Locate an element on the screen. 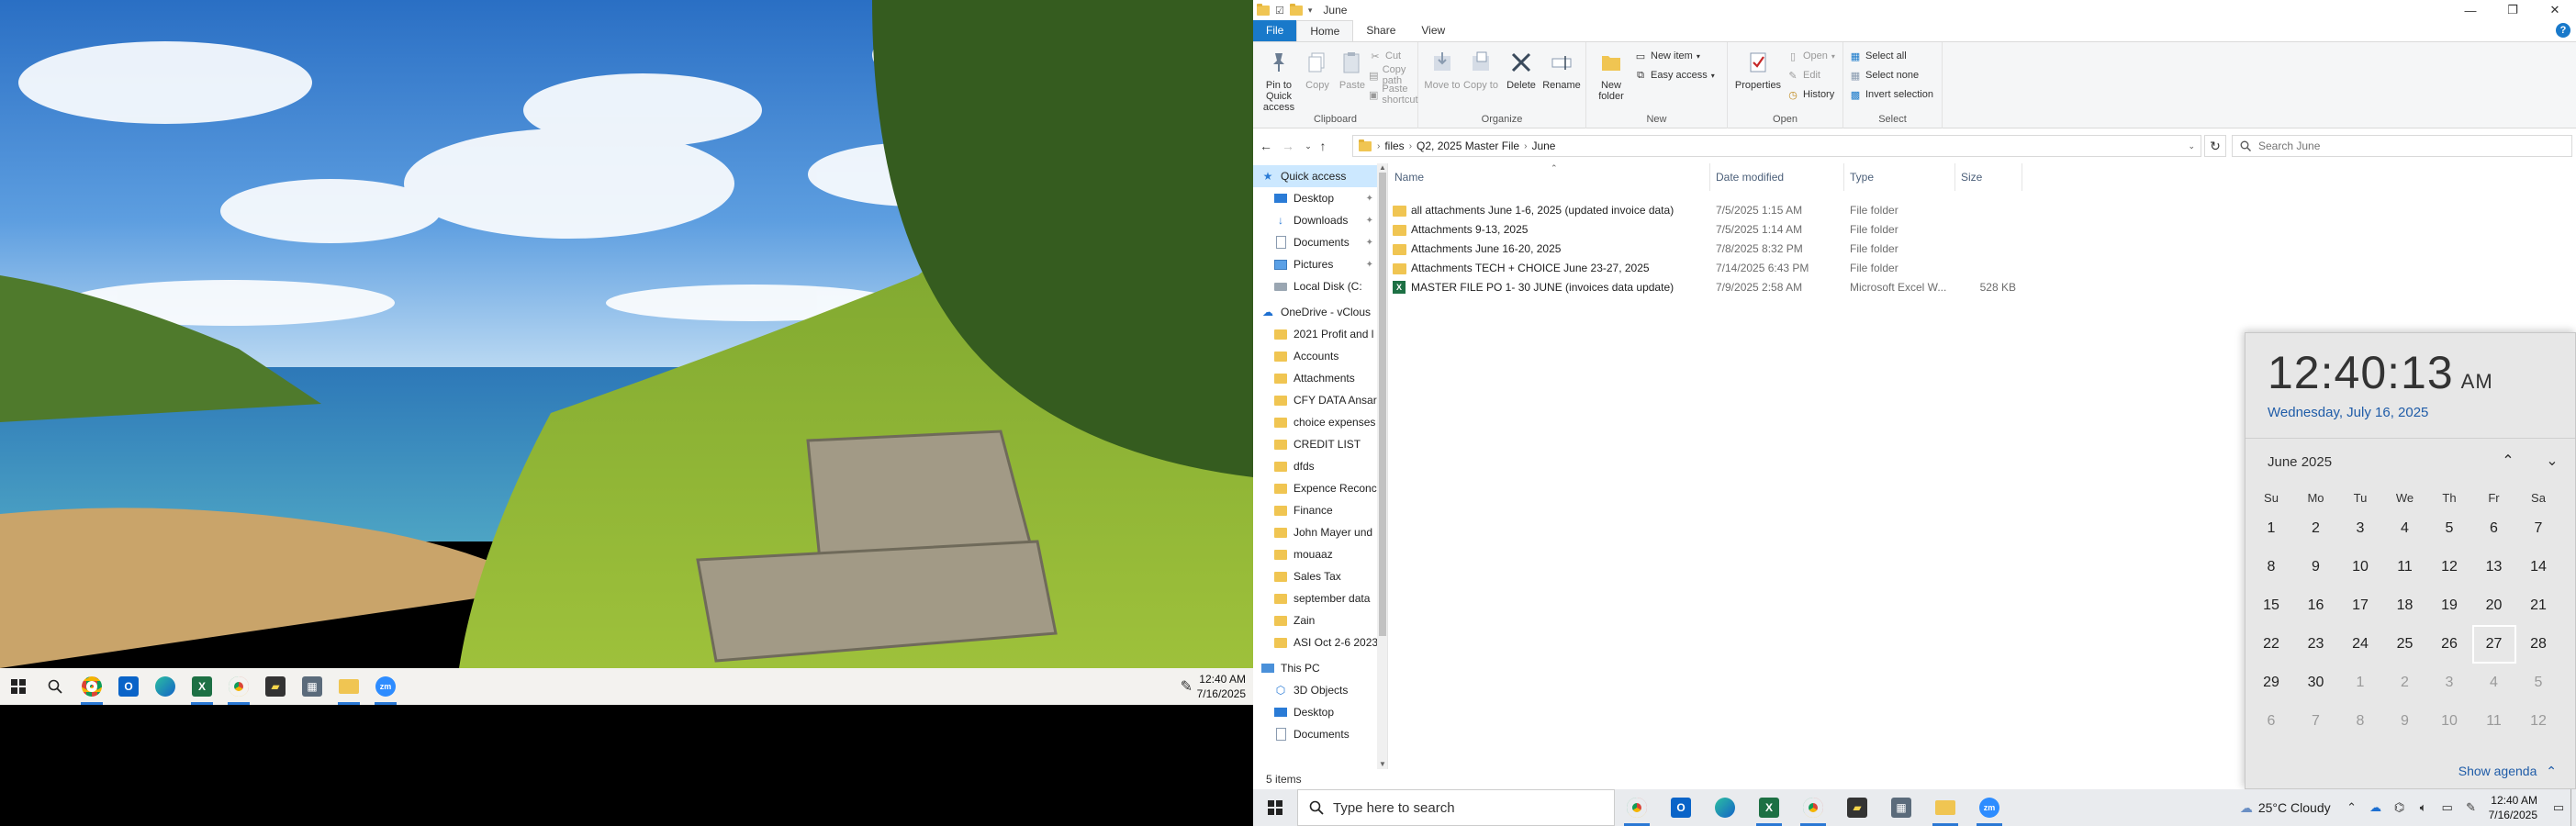 This screenshot has width=2576, height=826. paste-shortcut-button: ▣ Paste shortcut is located at coordinates (1395, 95).